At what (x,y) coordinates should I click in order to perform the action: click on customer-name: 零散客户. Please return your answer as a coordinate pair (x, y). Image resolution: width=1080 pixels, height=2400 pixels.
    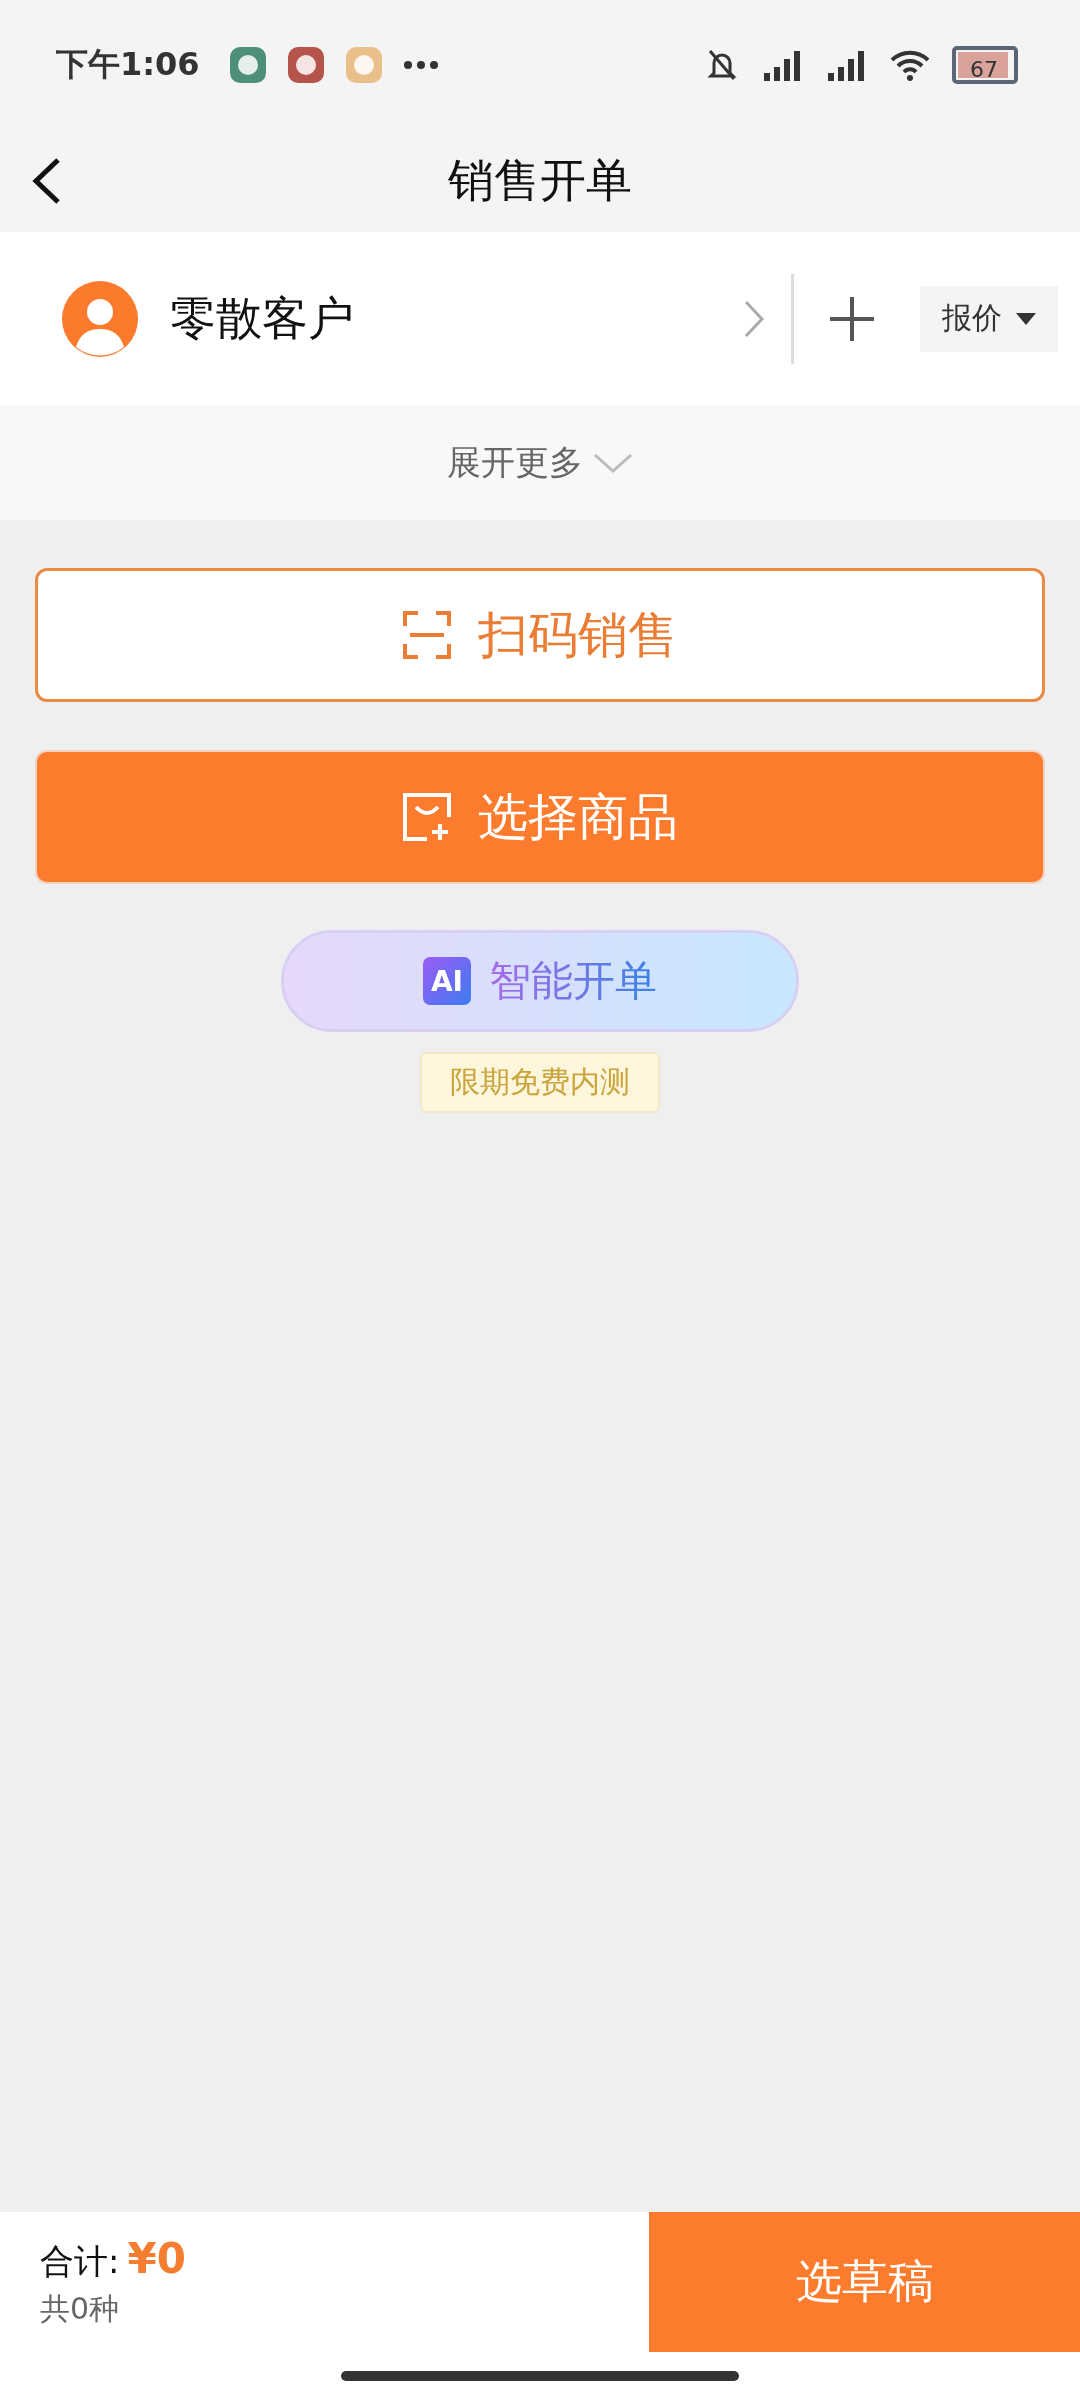
    Looking at the image, I should click on (456, 318).